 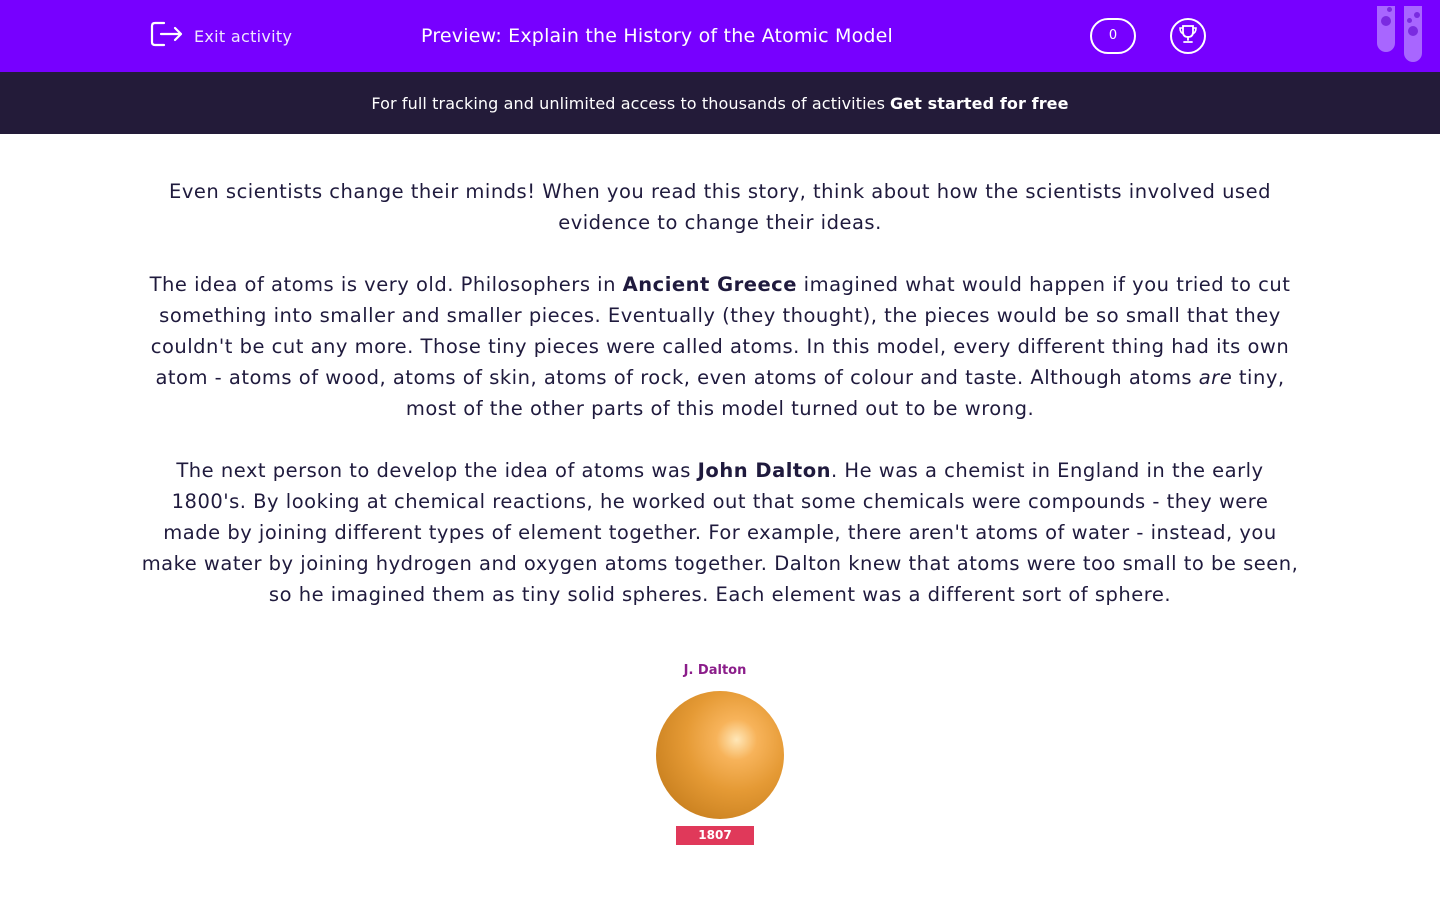 I want to click on exit-activity-label: Exit activity, so click(x=243, y=36).